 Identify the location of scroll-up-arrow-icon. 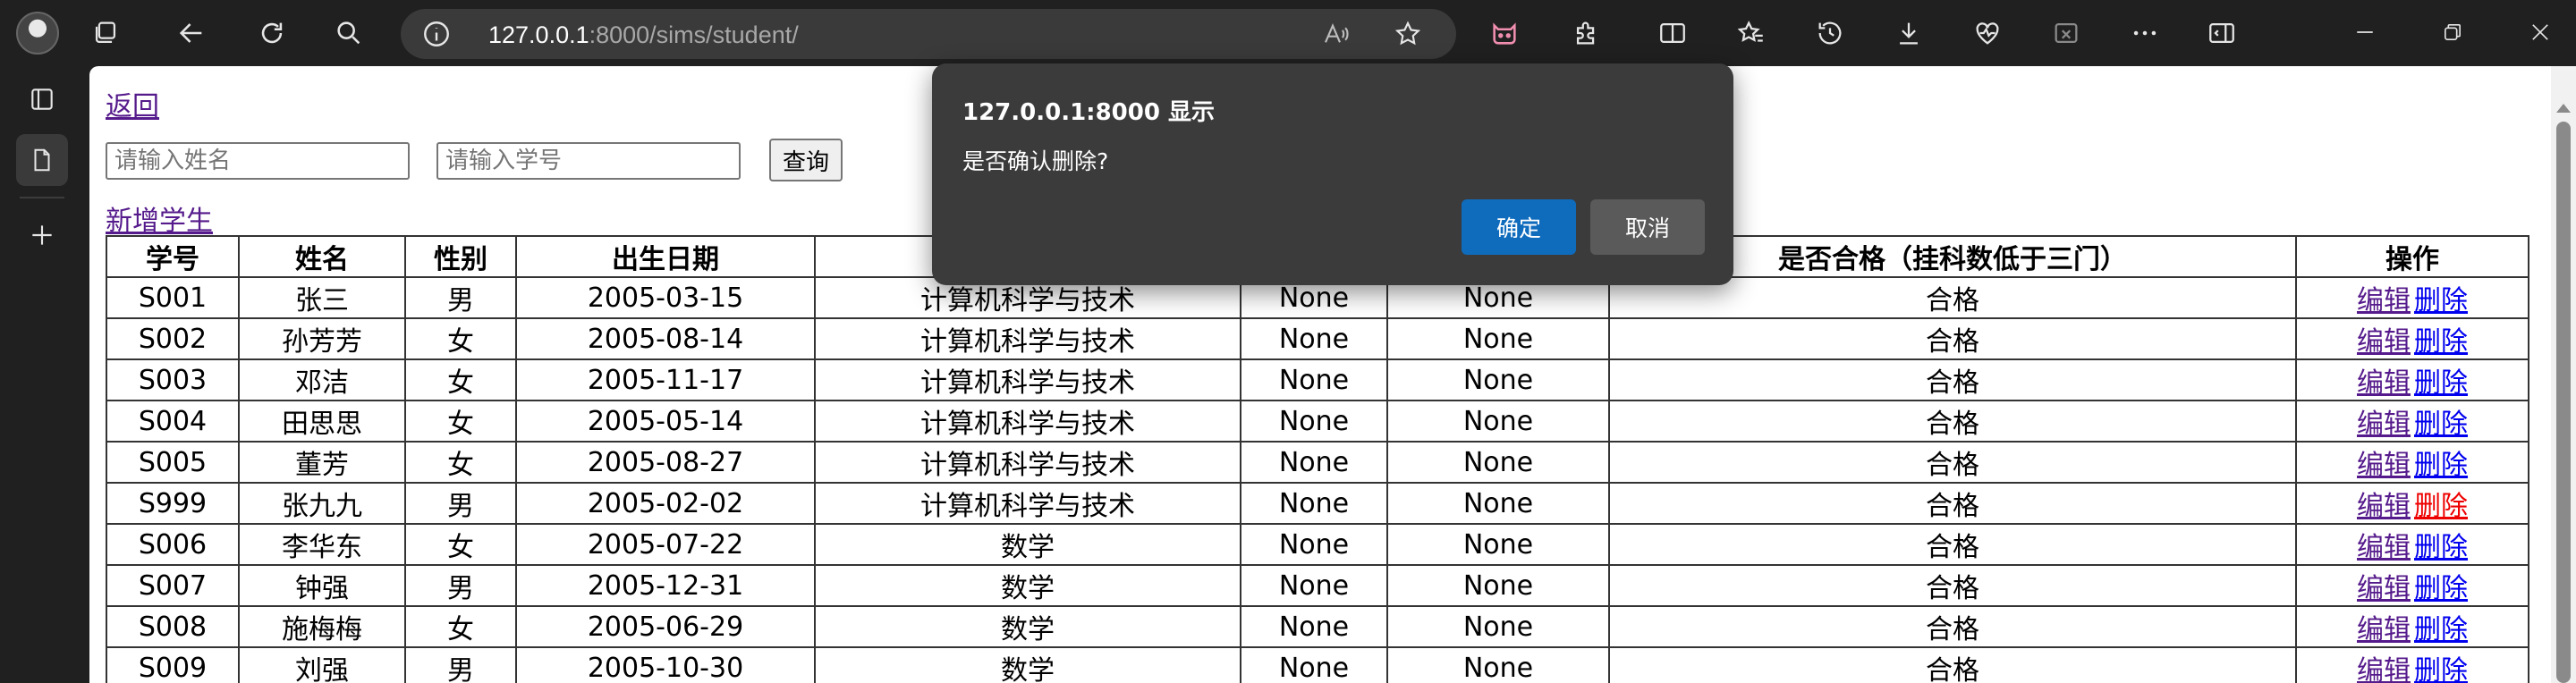
(2563, 108).